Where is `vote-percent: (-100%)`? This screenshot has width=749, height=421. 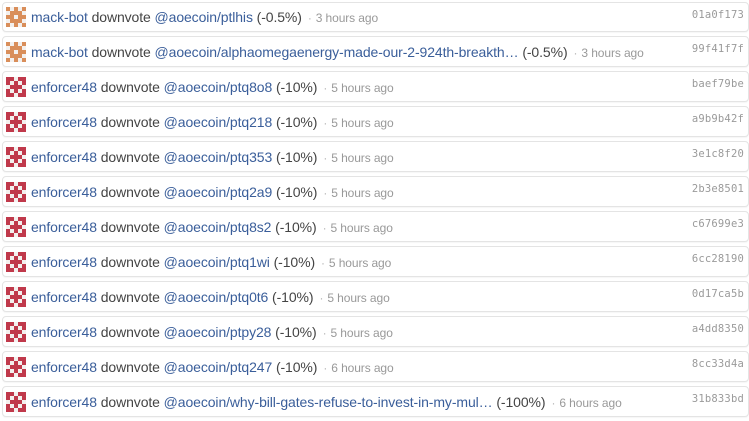
vote-percent: (-100%) is located at coordinates (521, 401).